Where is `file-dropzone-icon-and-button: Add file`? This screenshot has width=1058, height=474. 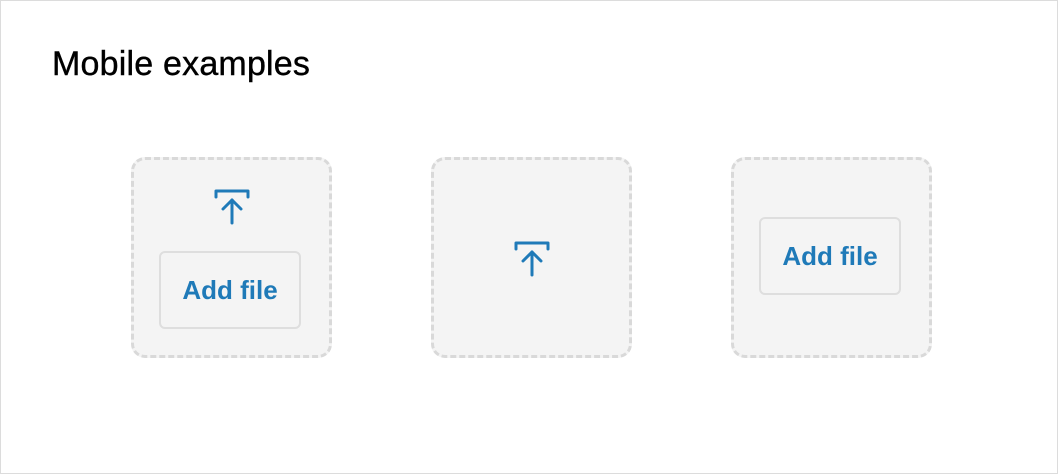
file-dropzone-icon-and-button: Add file is located at coordinates (231, 257).